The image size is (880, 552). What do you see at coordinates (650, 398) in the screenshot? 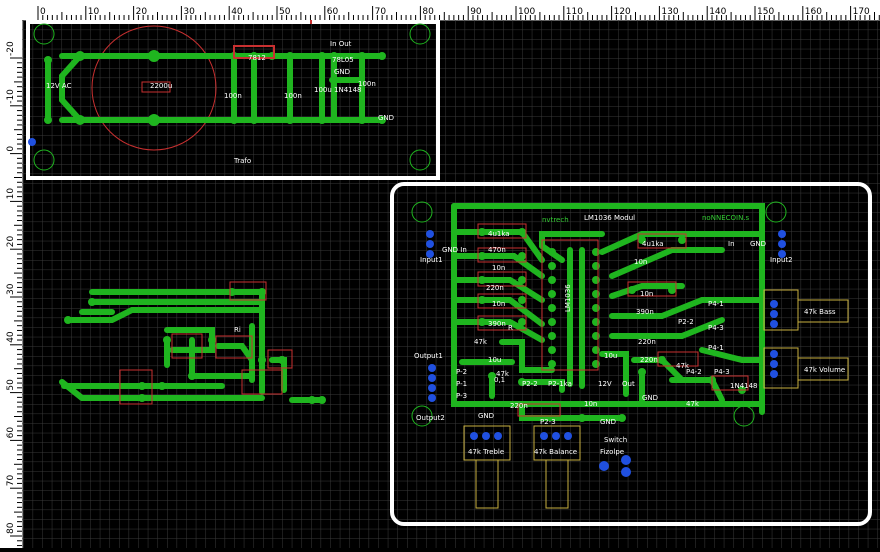
I see `label-gnd-d: GND` at bounding box center [650, 398].